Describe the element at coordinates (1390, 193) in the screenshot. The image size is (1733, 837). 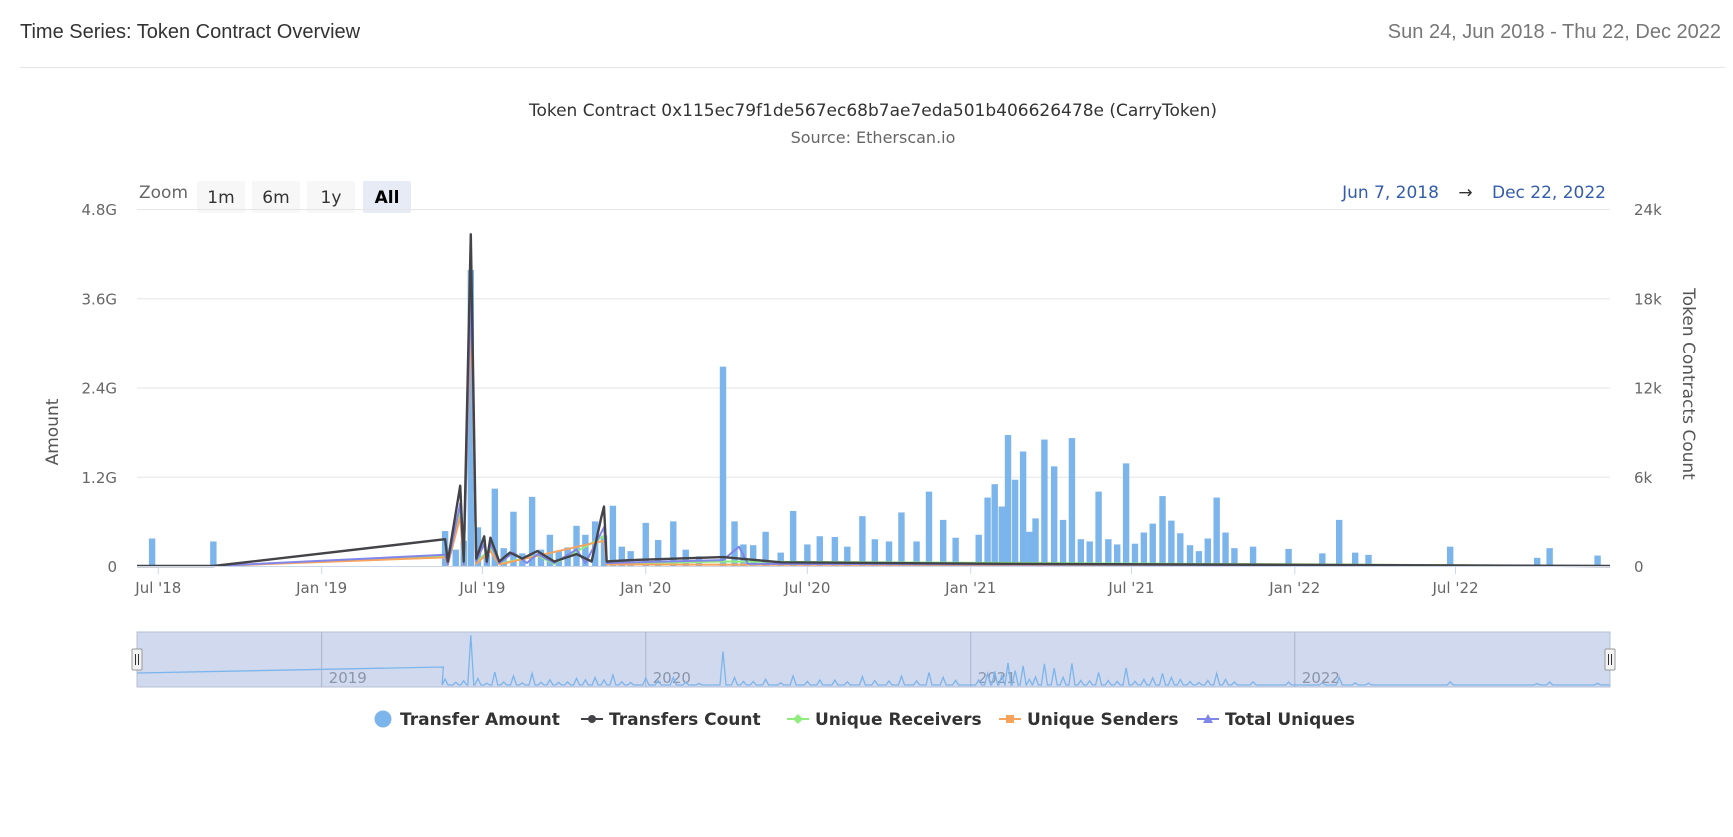
I see `range-from: Jun 7, 2018` at that location.